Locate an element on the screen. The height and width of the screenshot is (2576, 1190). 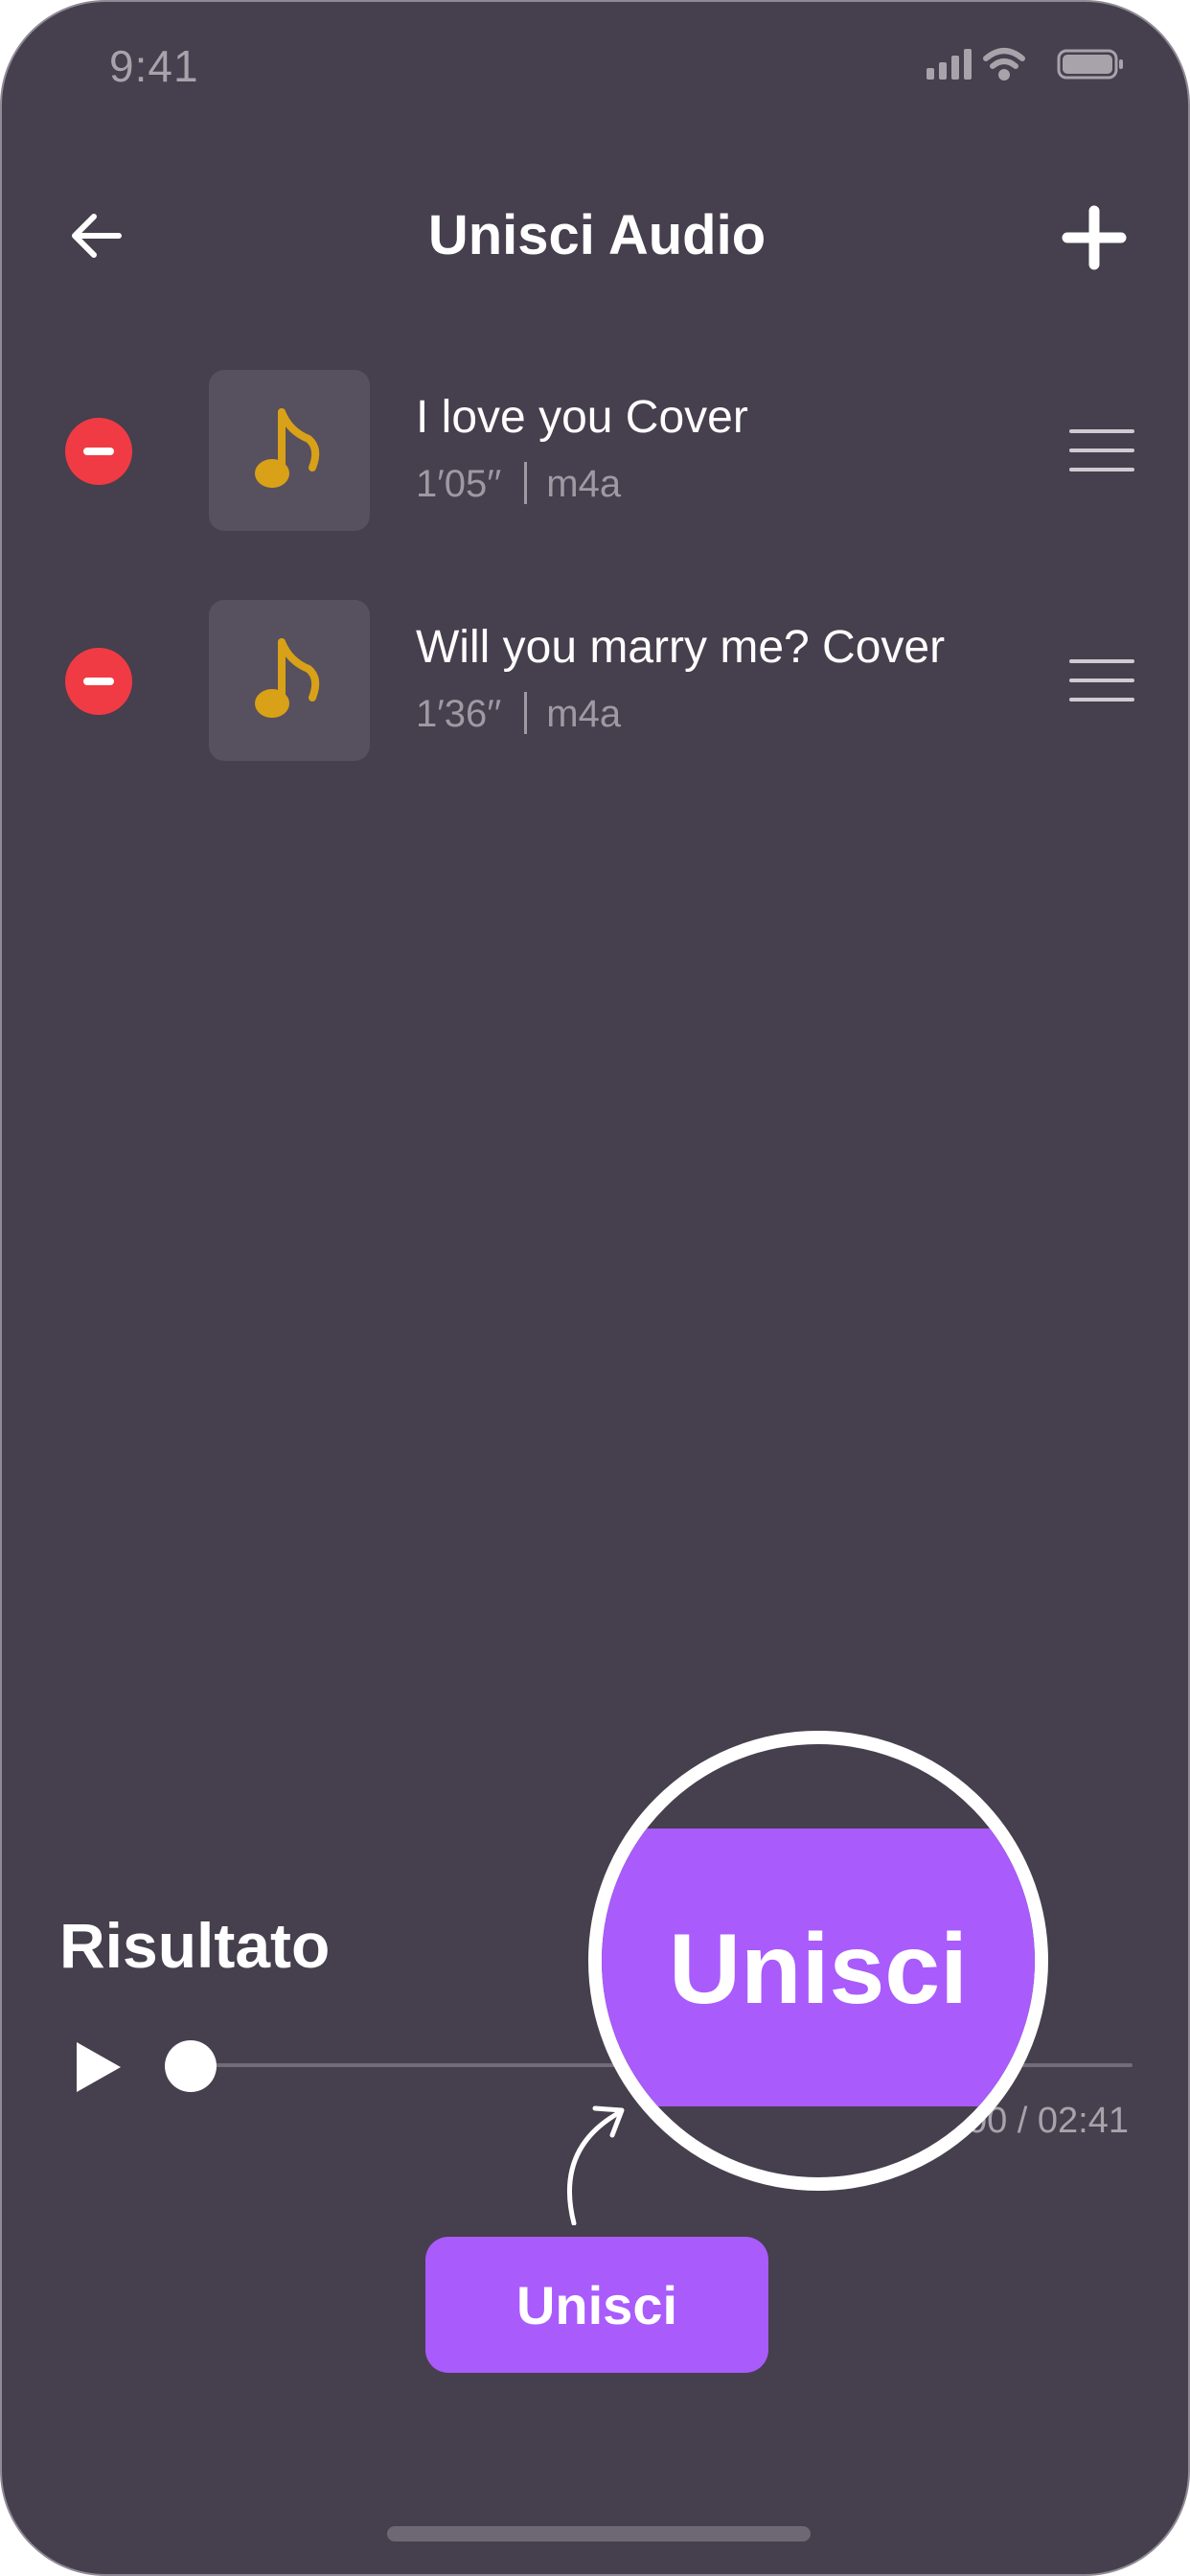
track-duration: 1′05′′ is located at coordinates (459, 484).